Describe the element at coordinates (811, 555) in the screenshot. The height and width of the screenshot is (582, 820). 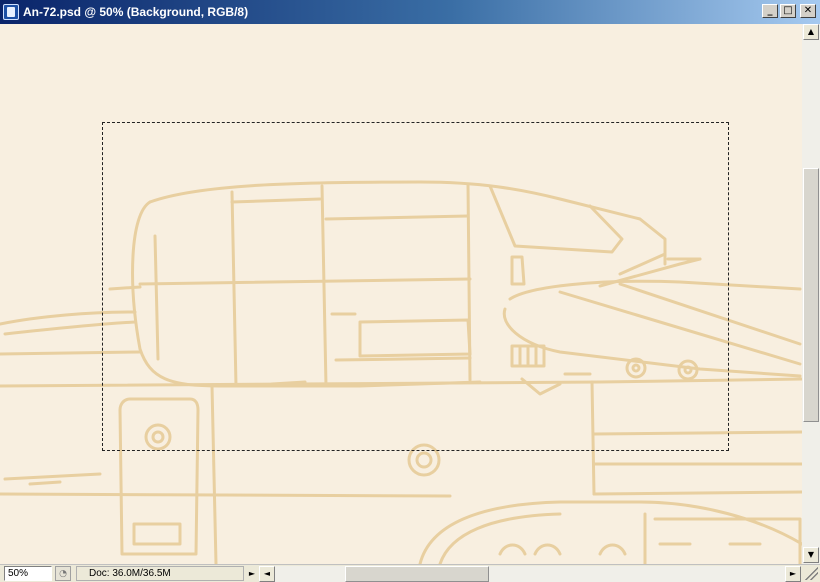
I see `scroll-down-button: ▼` at that location.